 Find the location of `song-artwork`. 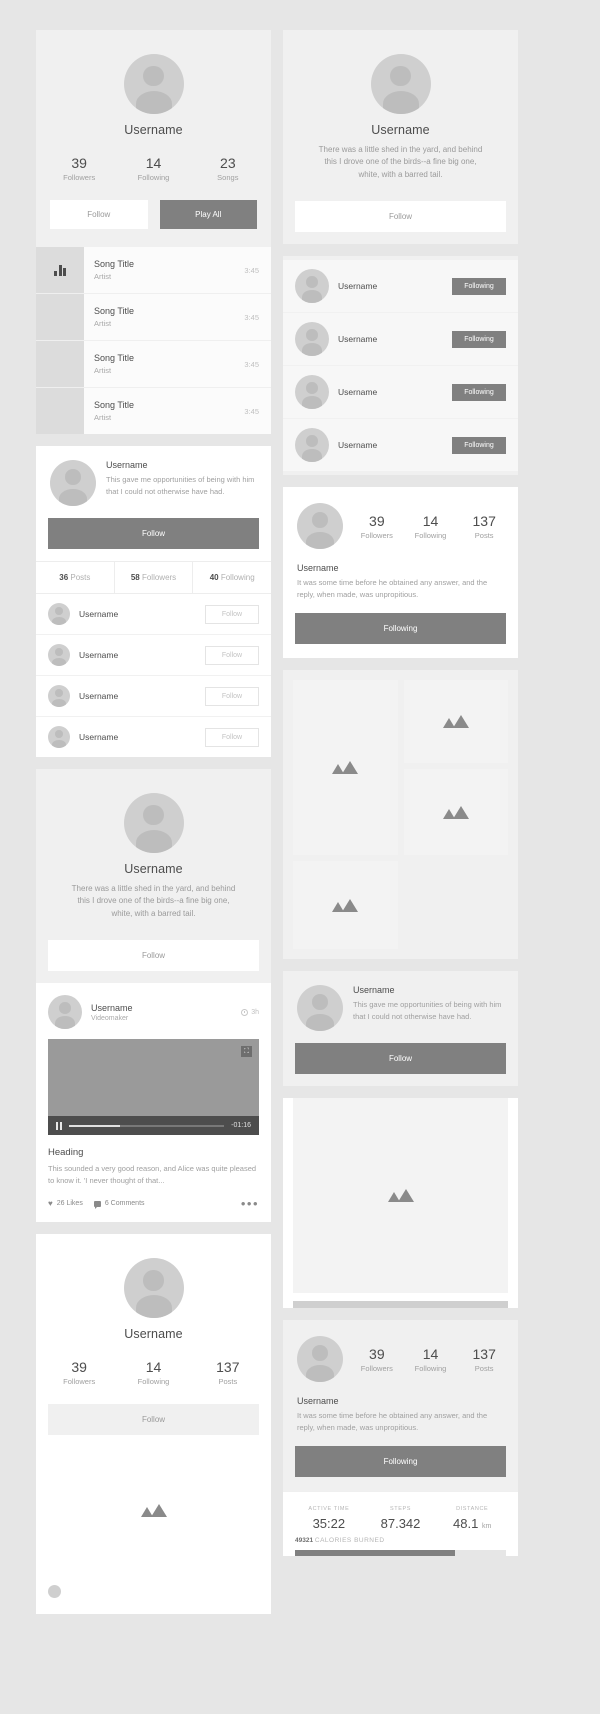

song-artwork is located at coordinates (60, 317).